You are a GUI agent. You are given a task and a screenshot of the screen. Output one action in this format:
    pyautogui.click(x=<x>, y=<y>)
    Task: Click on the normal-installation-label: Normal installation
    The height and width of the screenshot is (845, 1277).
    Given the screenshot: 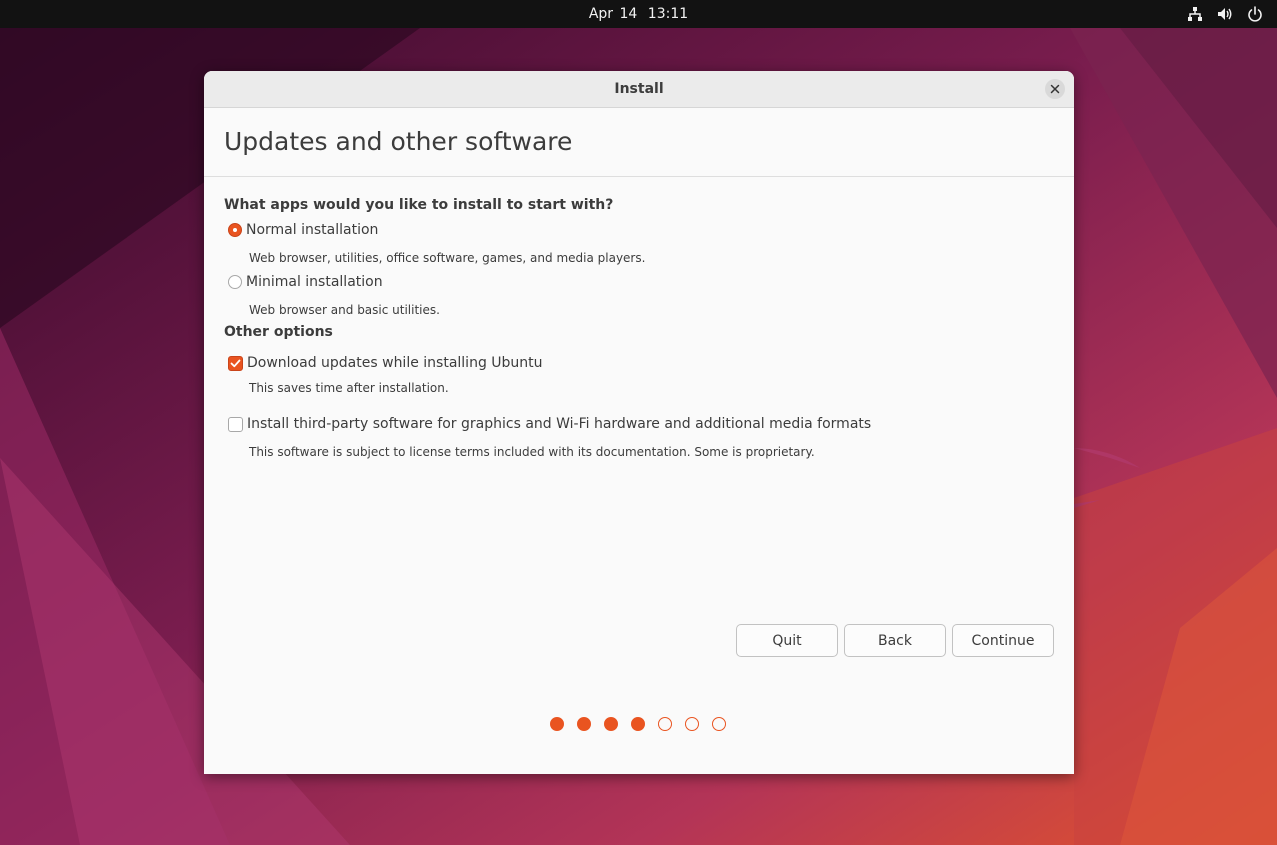 What is the action you would take?
    pyautogui.click(x=312, y=230)
    